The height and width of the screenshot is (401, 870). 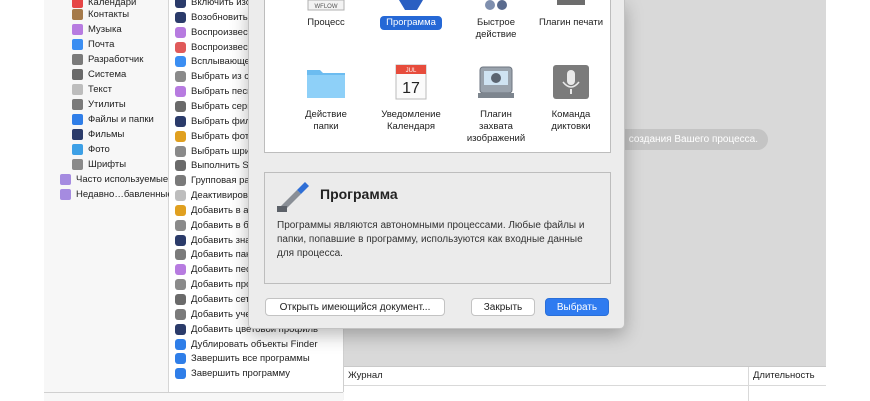 What do you see at coordinates (571, 15) in the screenshot?
I see `tile-print-plugin: Плагин печати` at bounding box center [571, 15].